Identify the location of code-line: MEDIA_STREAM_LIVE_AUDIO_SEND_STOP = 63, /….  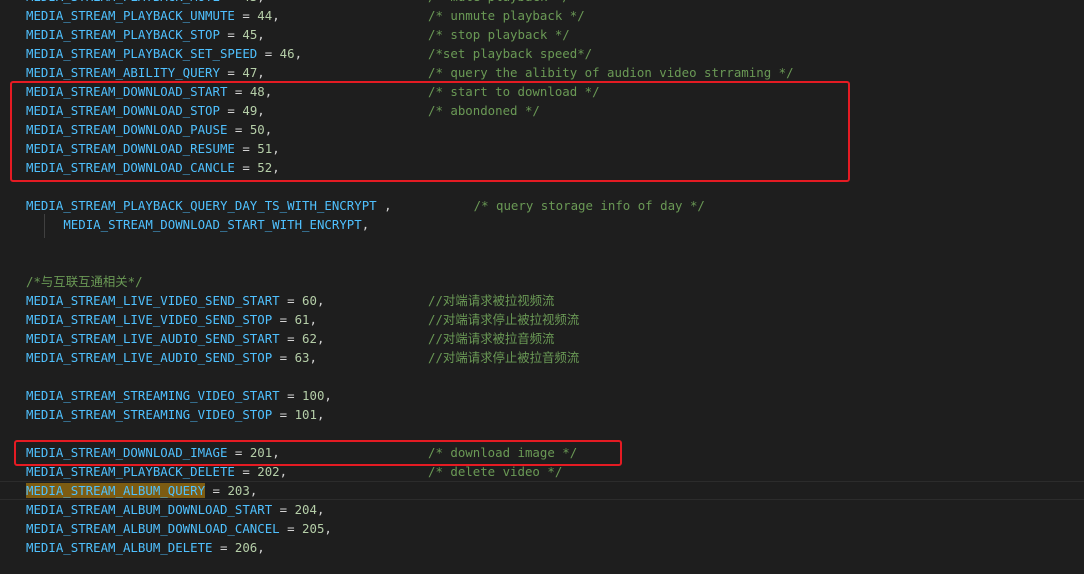
(542, 357).